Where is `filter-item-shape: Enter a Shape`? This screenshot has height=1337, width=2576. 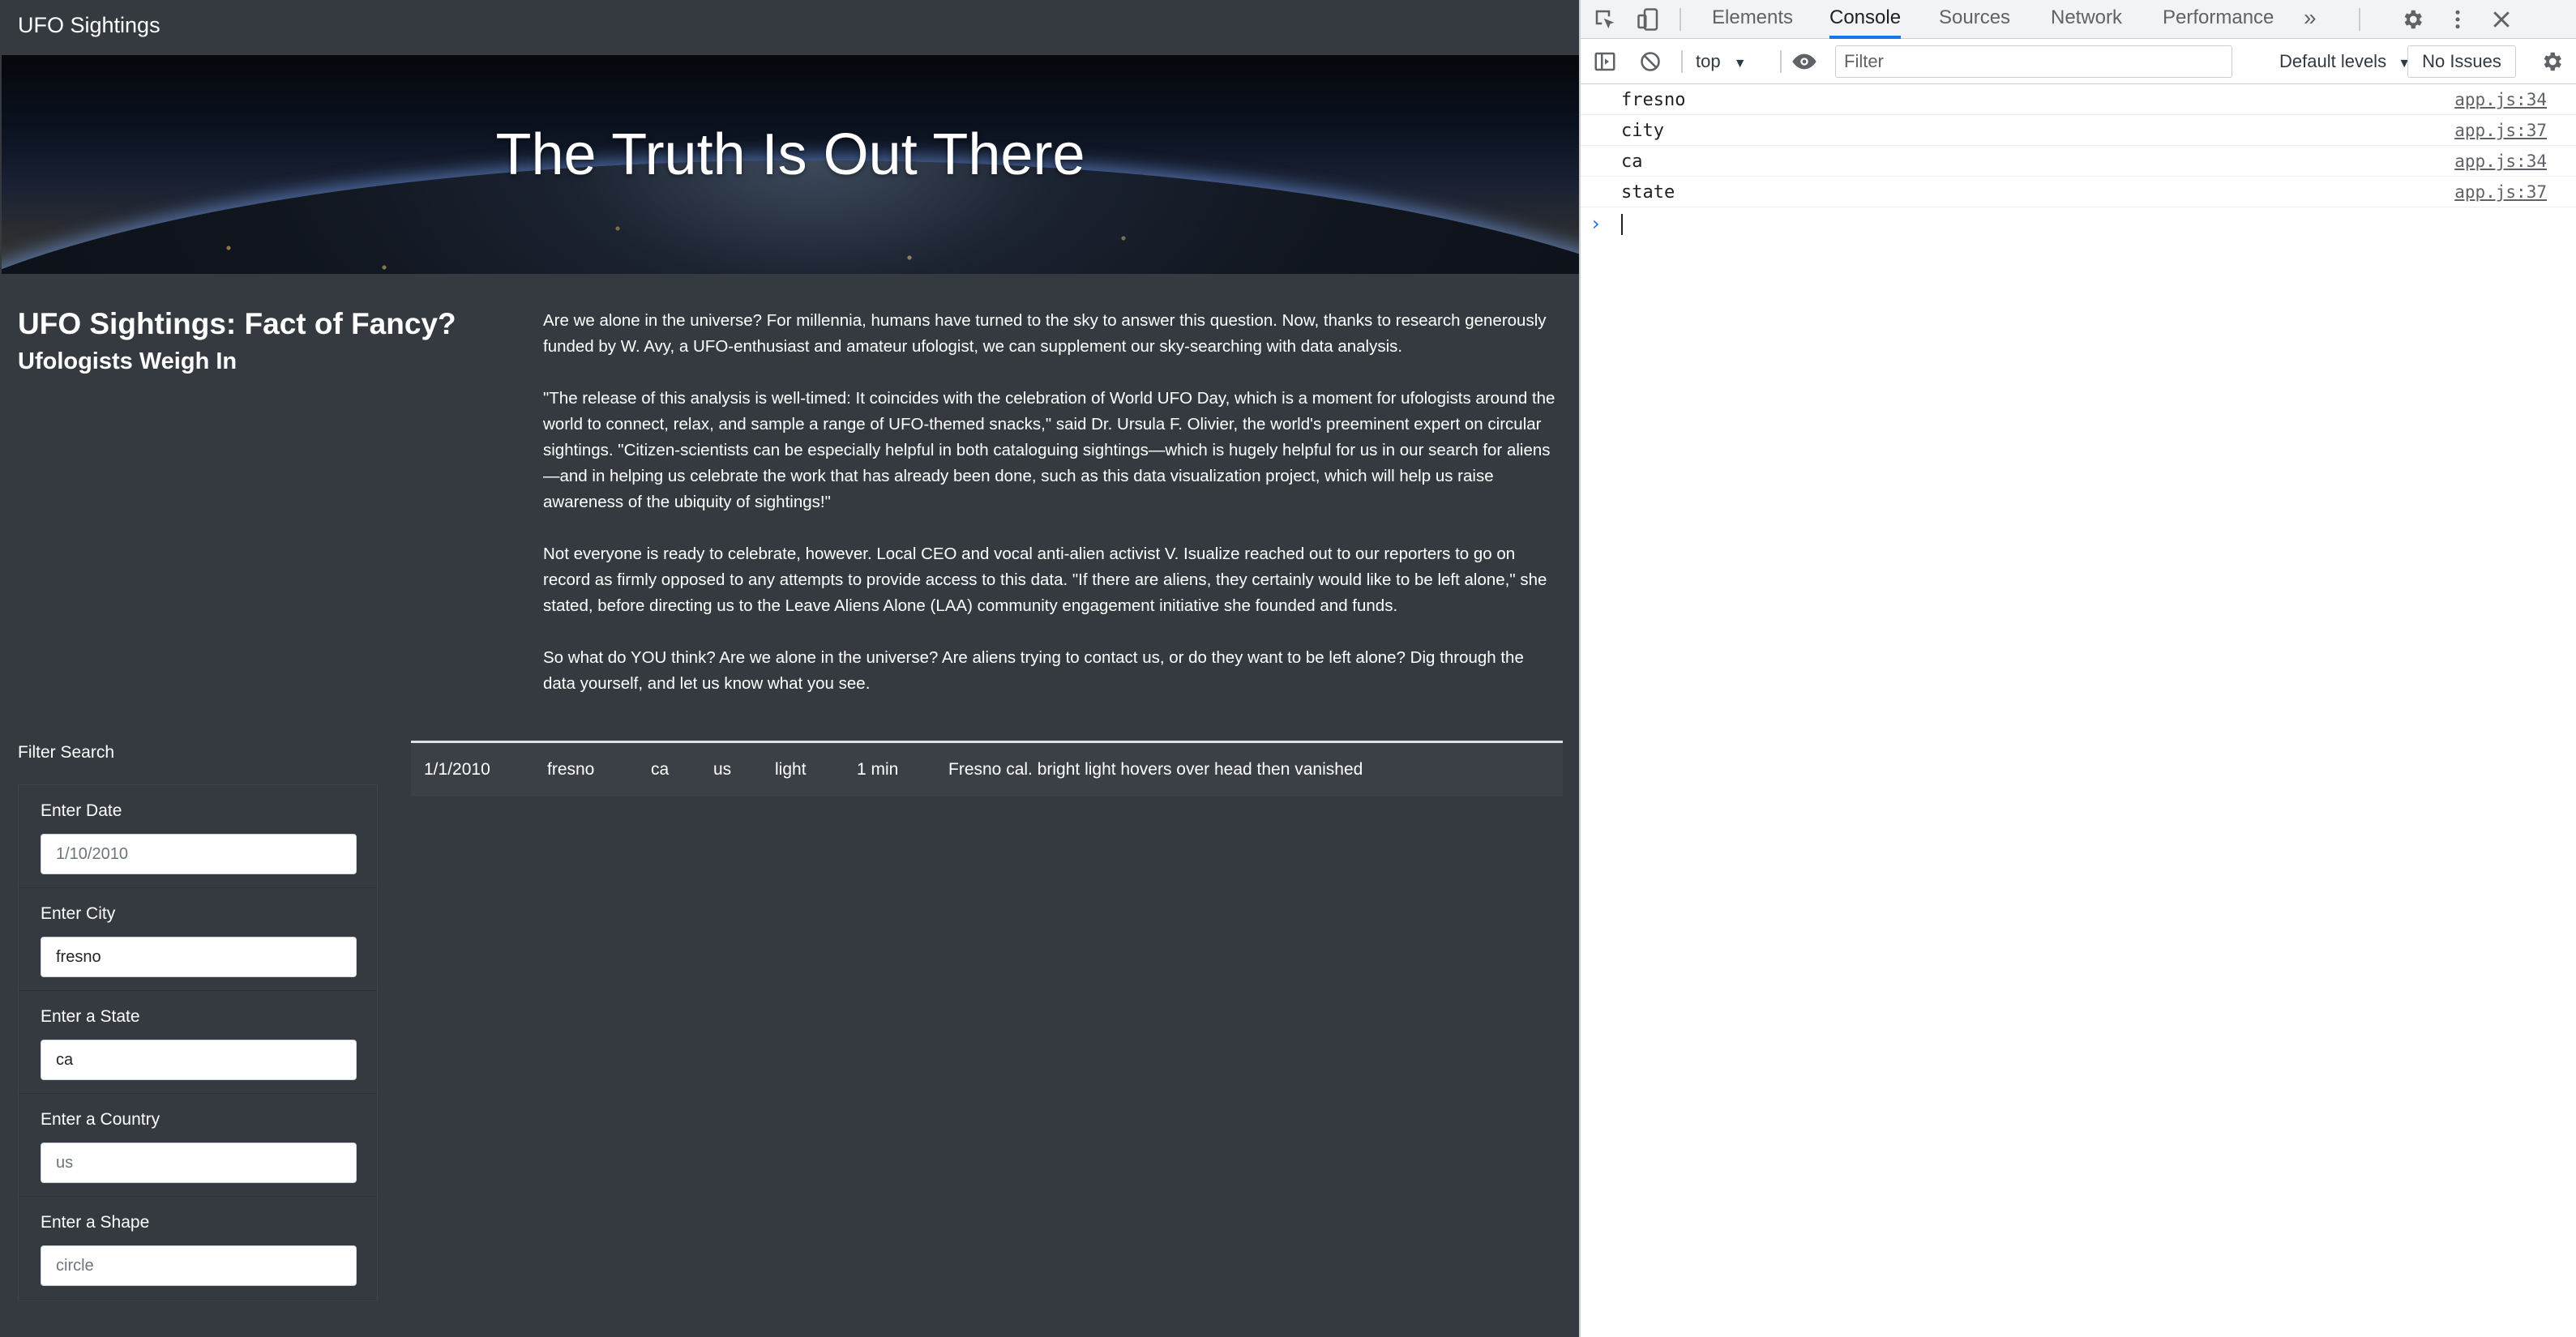 filter-item-shape: Enter a Shape is located at coordinates (198, 1248).